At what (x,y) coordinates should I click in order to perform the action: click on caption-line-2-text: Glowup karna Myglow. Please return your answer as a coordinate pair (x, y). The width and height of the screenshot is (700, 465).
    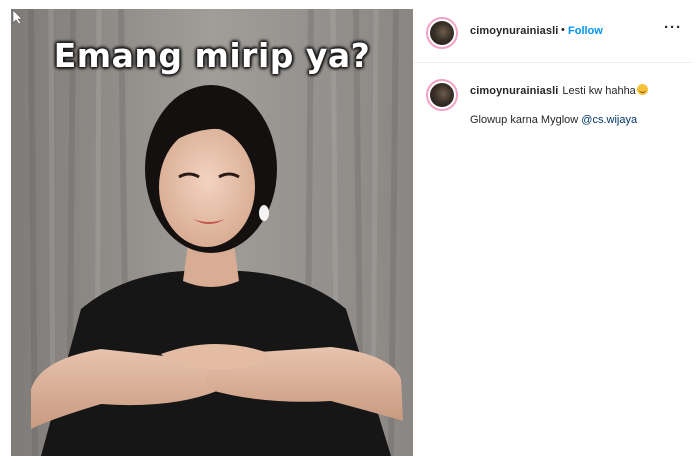
    Looking at the image, I should click on (526, 120).